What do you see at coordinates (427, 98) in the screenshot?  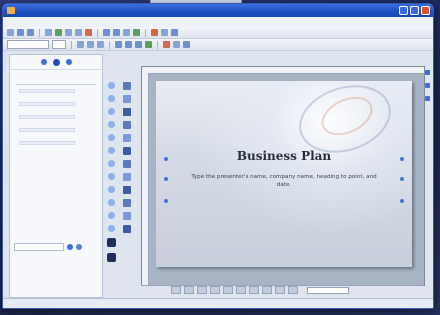 I see `scroll-down-icon` at bounding box center [427, 98].